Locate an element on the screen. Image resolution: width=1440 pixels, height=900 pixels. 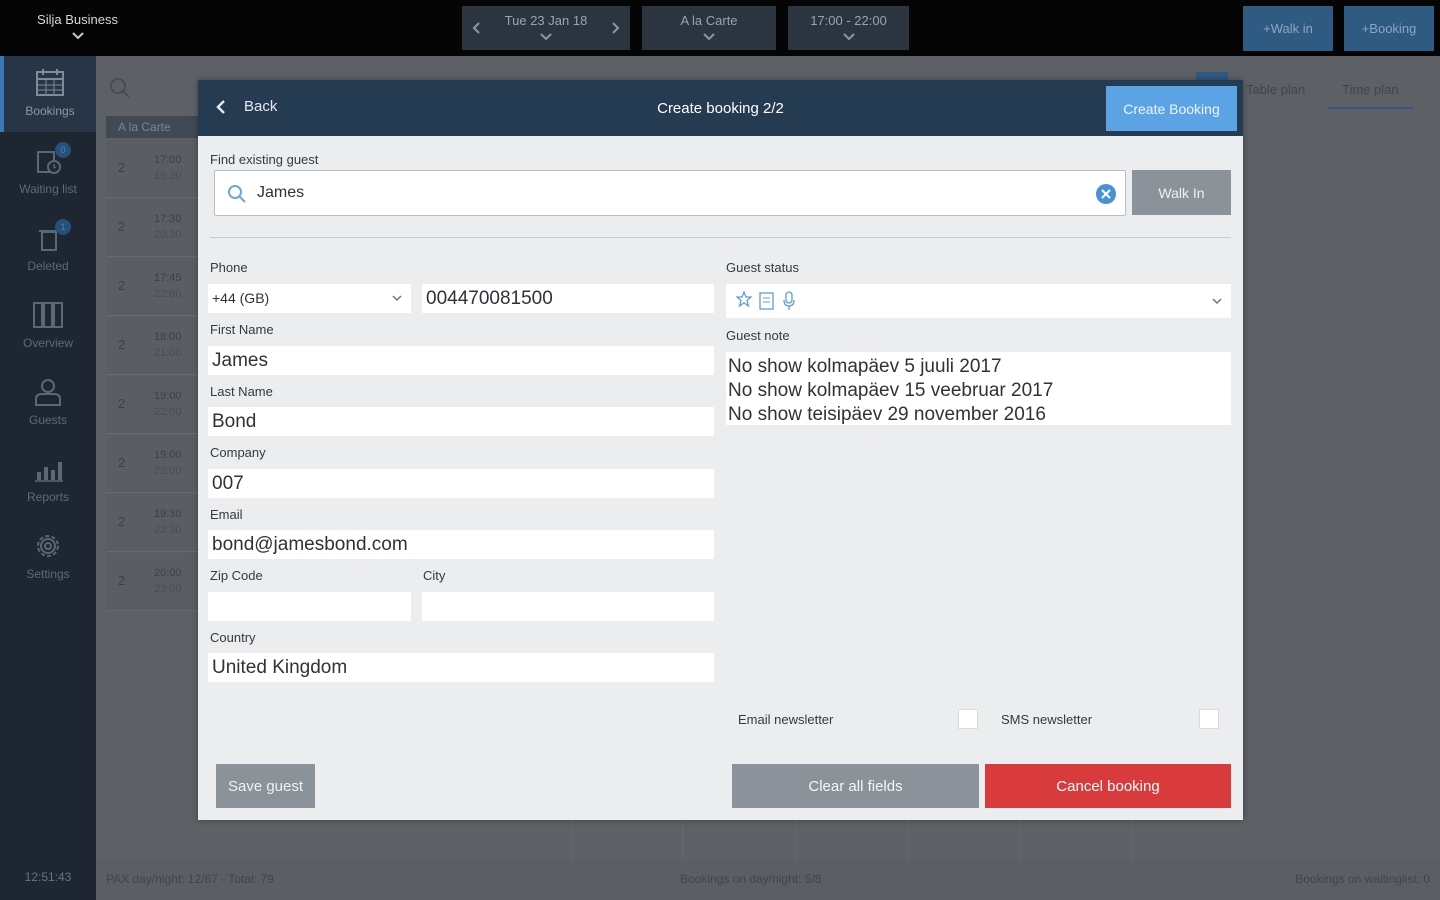
venue-selector: Silja Business is located at coordinates (77, 28).